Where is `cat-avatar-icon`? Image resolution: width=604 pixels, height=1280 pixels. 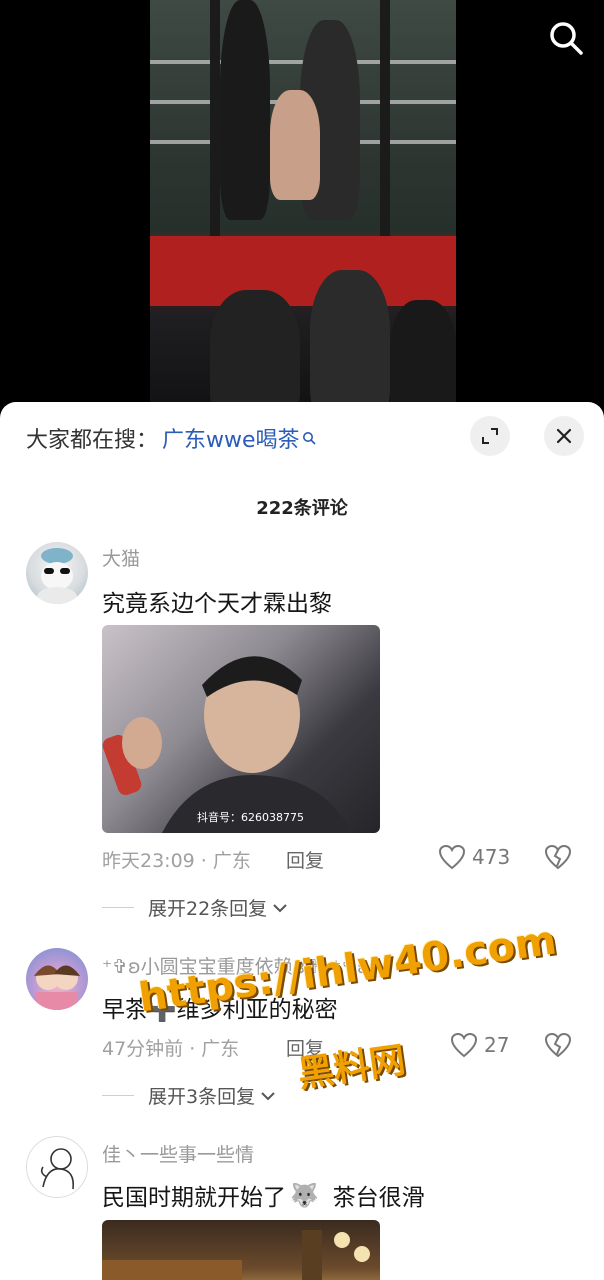
cat-avatar-icon is located at coordinates (57, 576).